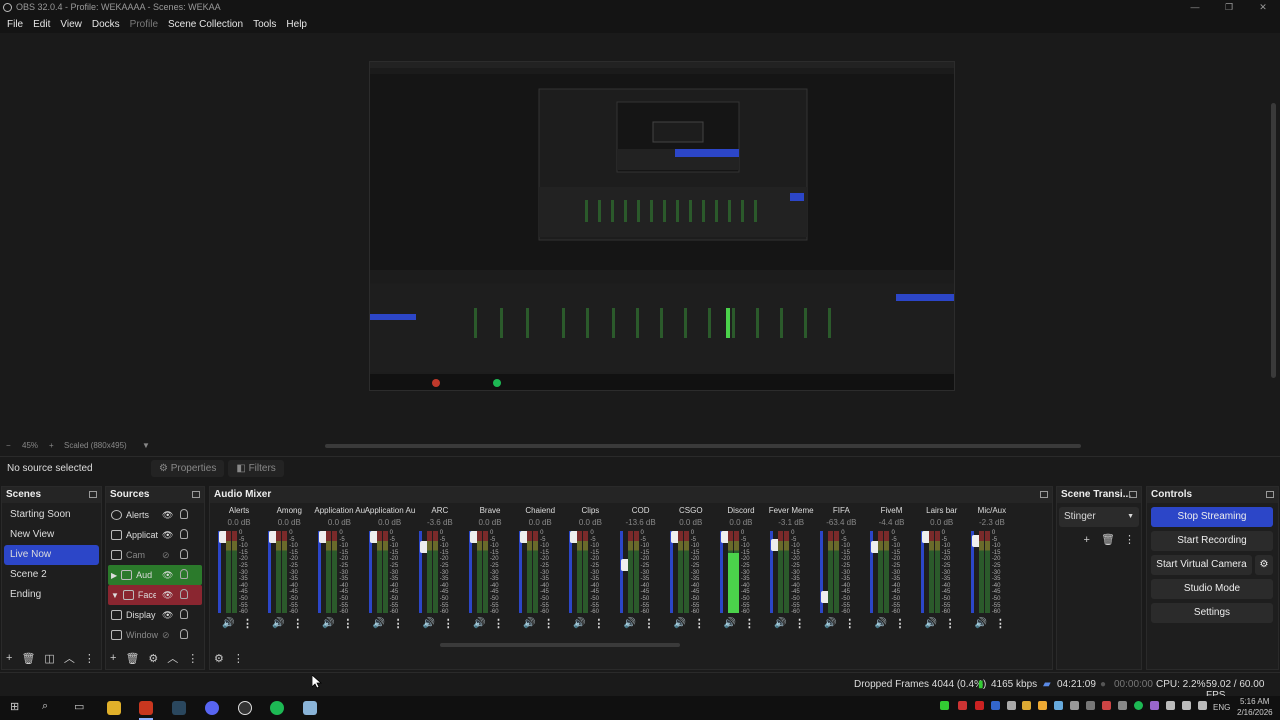 The image size is (1280, 720). What do you see at coordinates (155, 615) in the screenshot?
I see `source-item: Display 👁` at bounding box center [155, 615].